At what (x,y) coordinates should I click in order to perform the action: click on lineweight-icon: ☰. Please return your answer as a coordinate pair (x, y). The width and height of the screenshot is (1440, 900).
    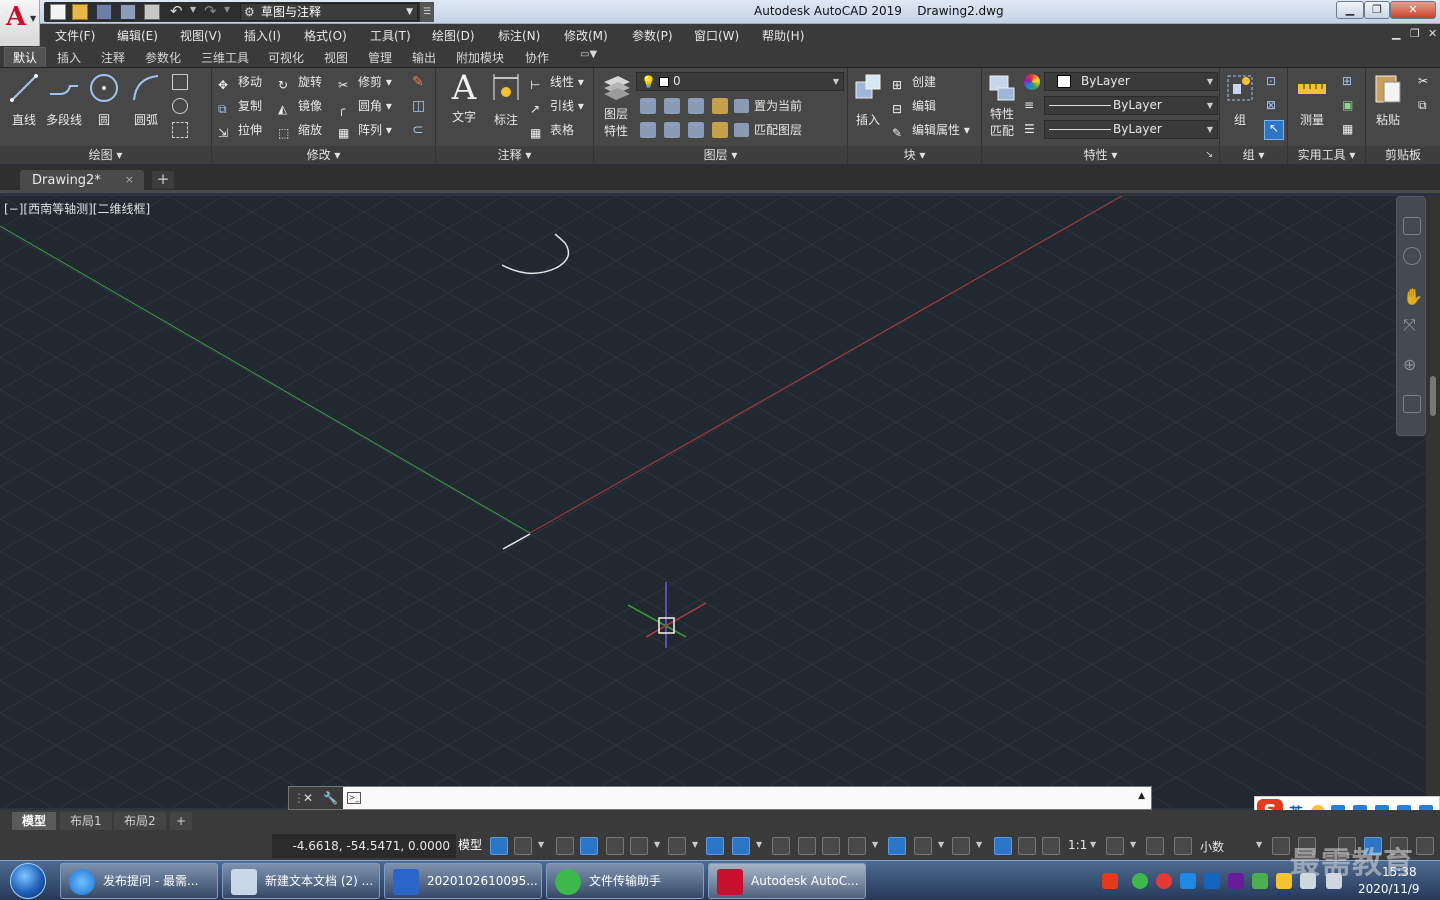
    Looking at the image, I should click on (1032, 130).